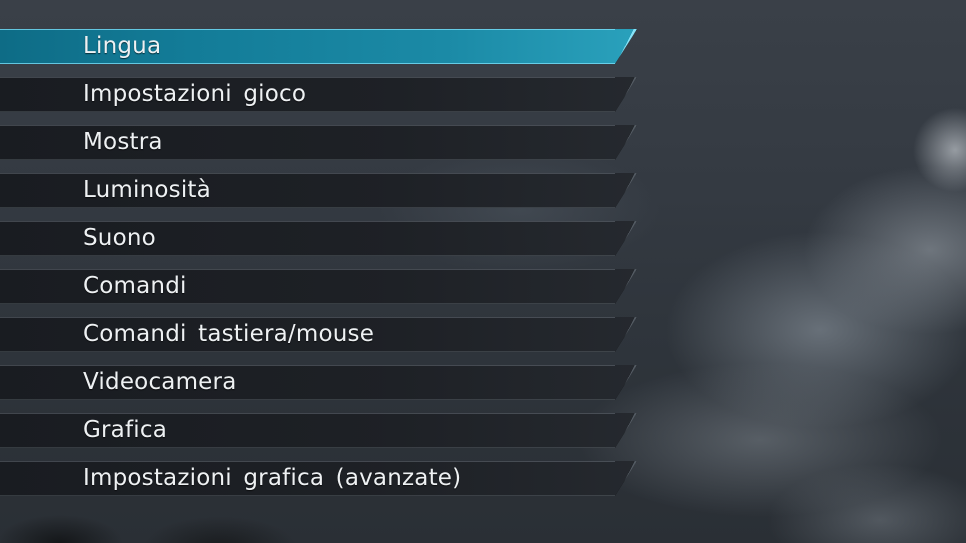 Image resolution: width=966 pixels, height=543 pixels. I want to click on menu-item-label: Comandi, so click(135, 286).